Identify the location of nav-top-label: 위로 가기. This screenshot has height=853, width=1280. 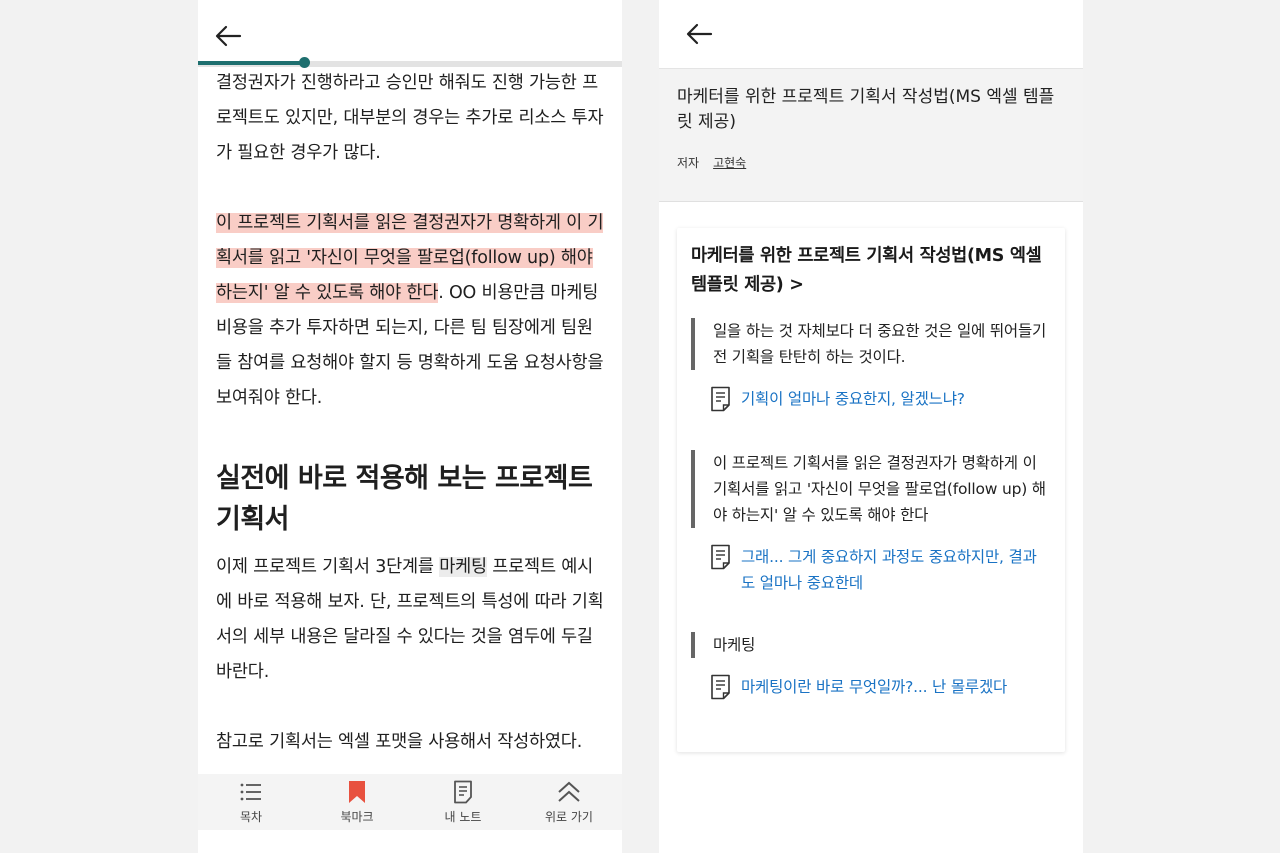
(569, 816).